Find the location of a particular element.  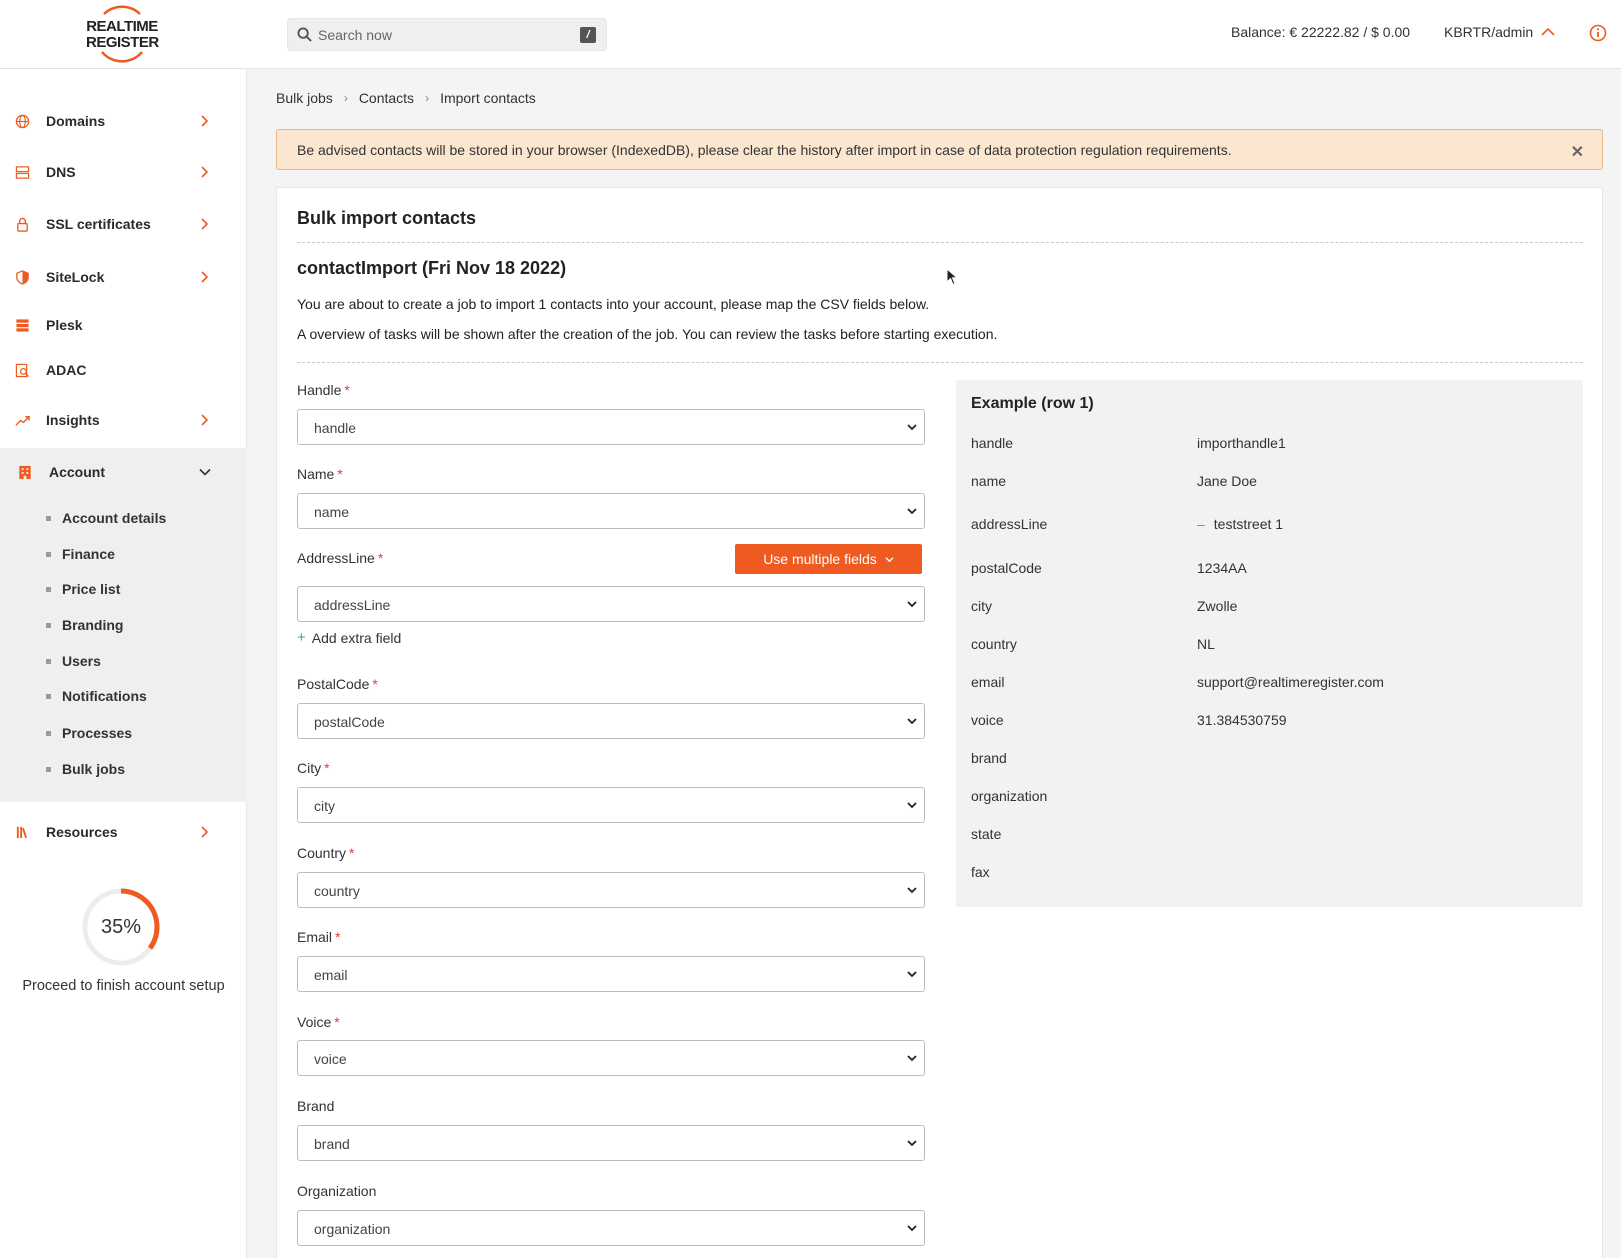

example-value: support@realtimeregister.com is located at coordinates (1290, 682).